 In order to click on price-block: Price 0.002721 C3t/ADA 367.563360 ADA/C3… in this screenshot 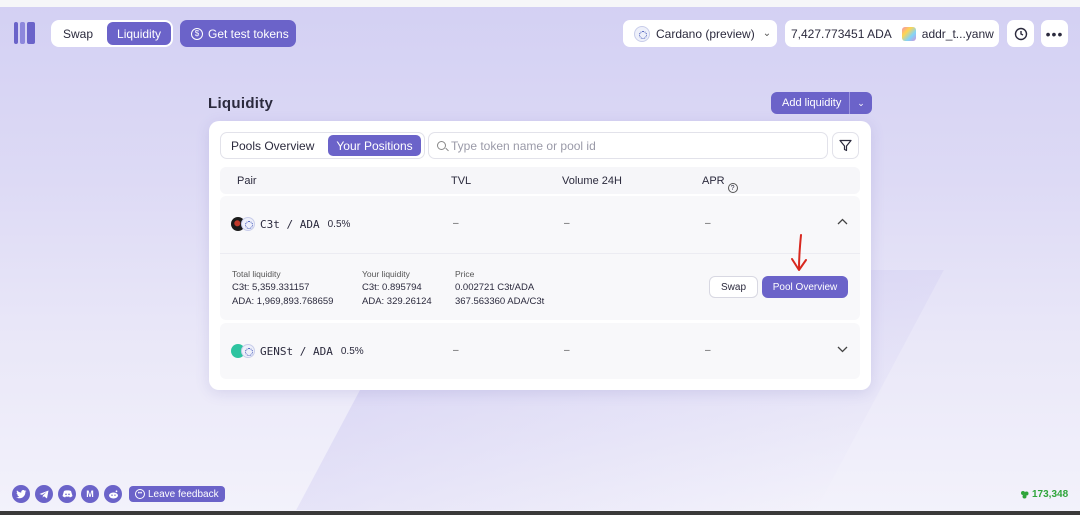, I will do `click(499, 288)`.